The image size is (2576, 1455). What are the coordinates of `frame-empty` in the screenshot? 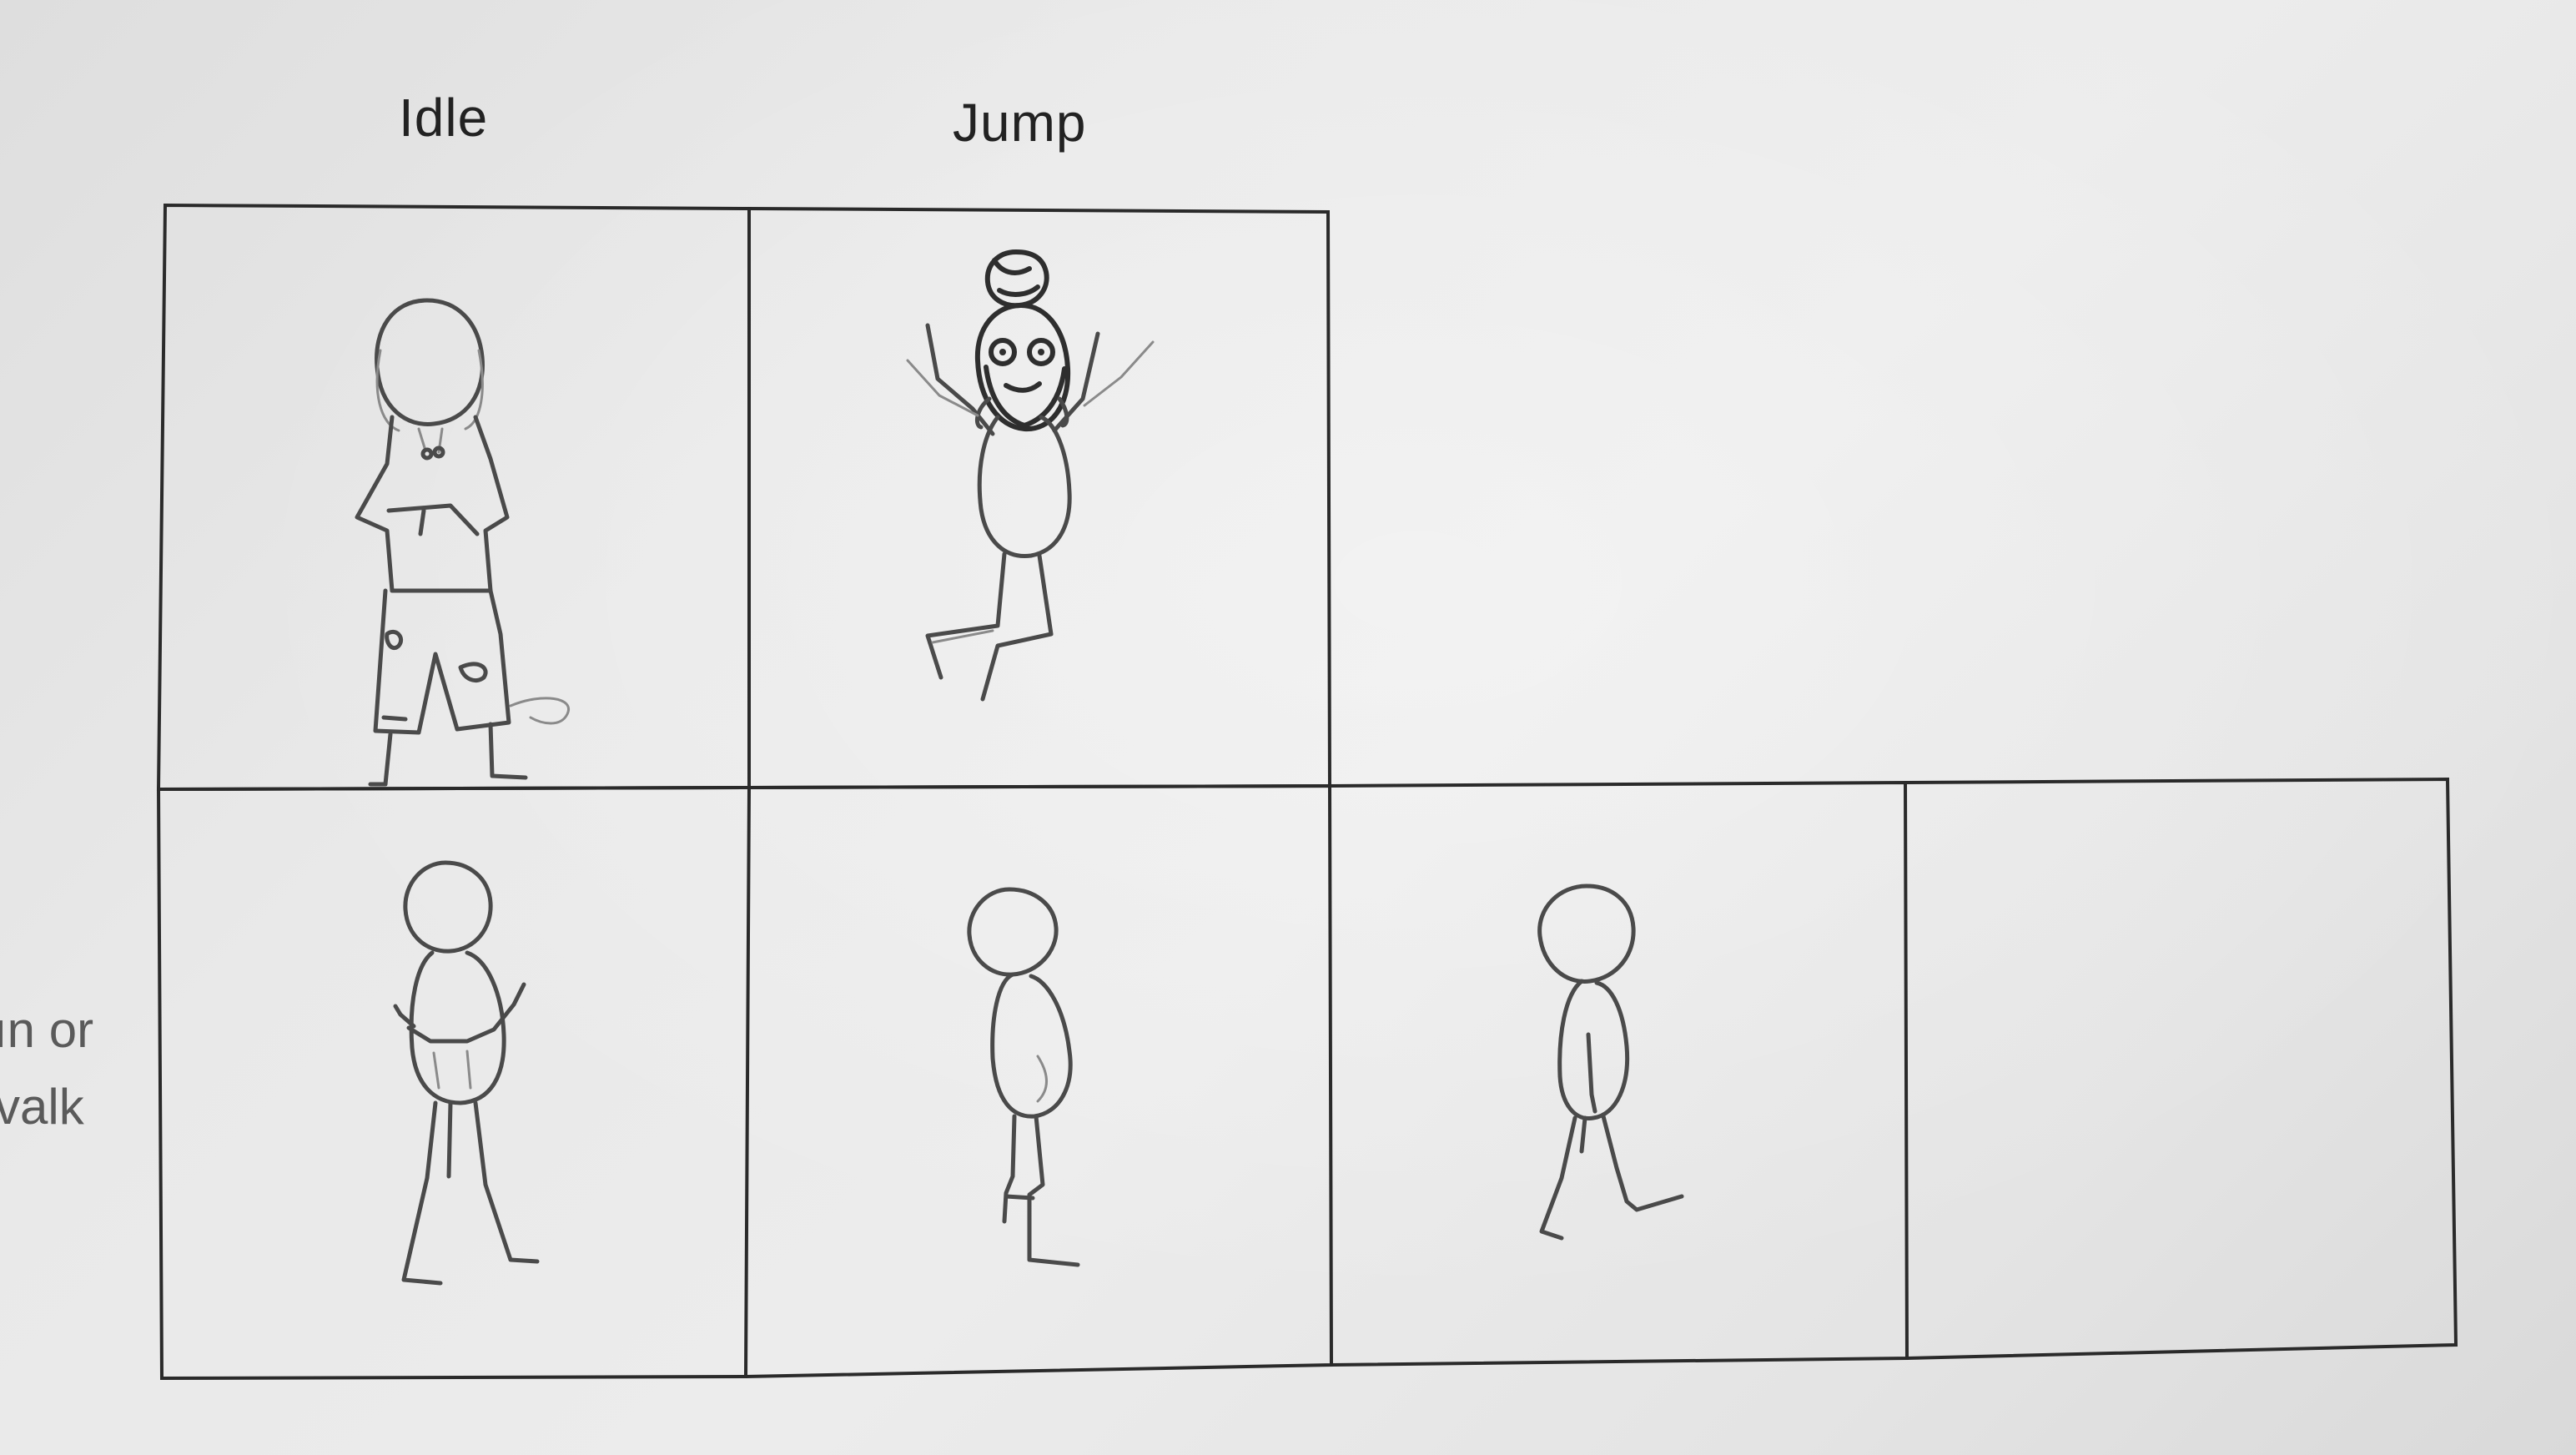 It's located at (2181, 1068).